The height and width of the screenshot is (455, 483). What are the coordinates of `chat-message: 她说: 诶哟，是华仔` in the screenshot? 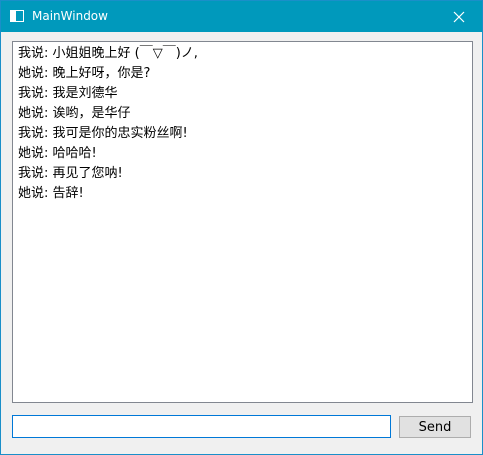 It's located at (74, 113).